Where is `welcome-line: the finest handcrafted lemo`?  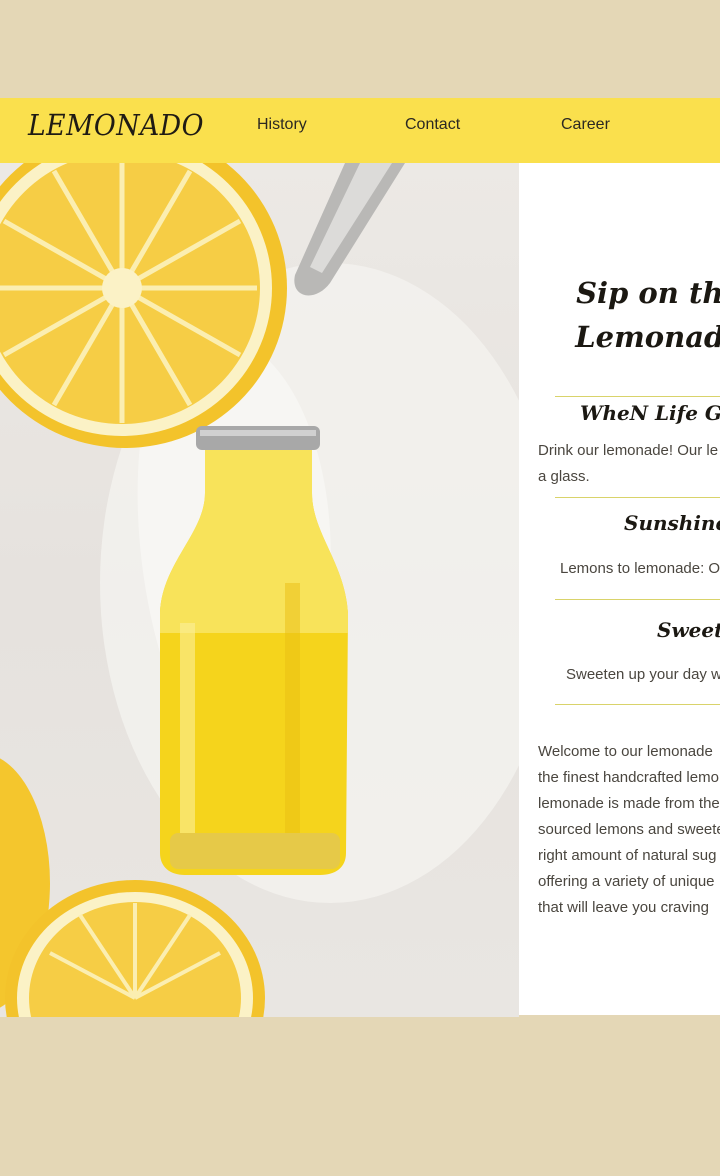
welcome-line: the finest handcrafted lemo is located at coordinates (628, 777).